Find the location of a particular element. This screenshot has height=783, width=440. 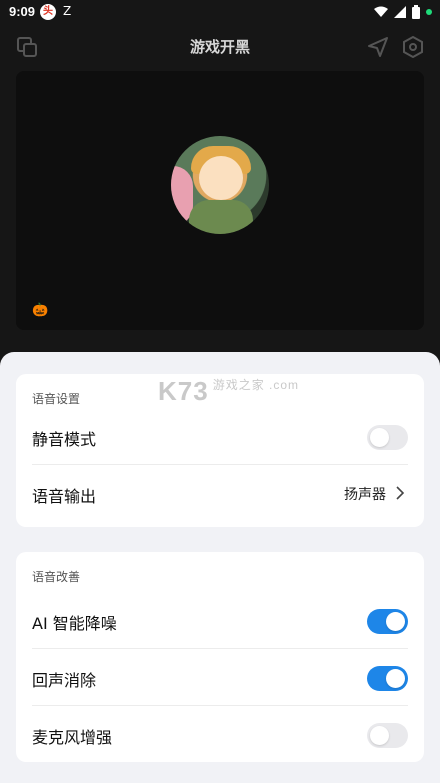

wifi-icon is located at coordinates (381, 11).